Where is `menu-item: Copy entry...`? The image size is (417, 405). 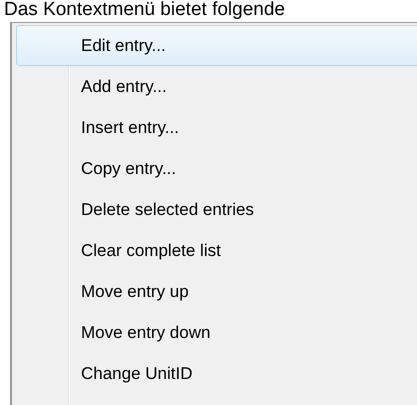
menu-item: Copy entry... is located at coordinates (216, 168).